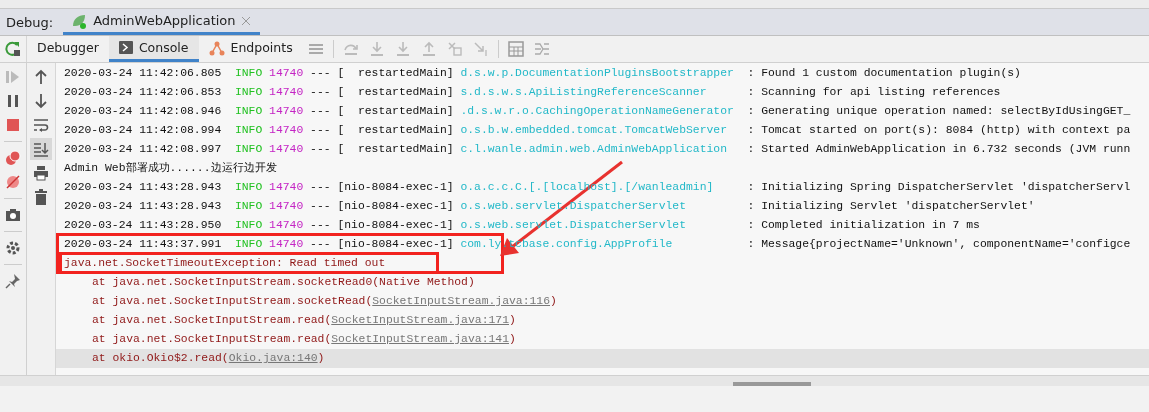 The image size is (1149, 412). I want to click on stack-trace-line: at java.net.SocketInputStream.read(SocketInputStream.java:171), so click(304, 320).